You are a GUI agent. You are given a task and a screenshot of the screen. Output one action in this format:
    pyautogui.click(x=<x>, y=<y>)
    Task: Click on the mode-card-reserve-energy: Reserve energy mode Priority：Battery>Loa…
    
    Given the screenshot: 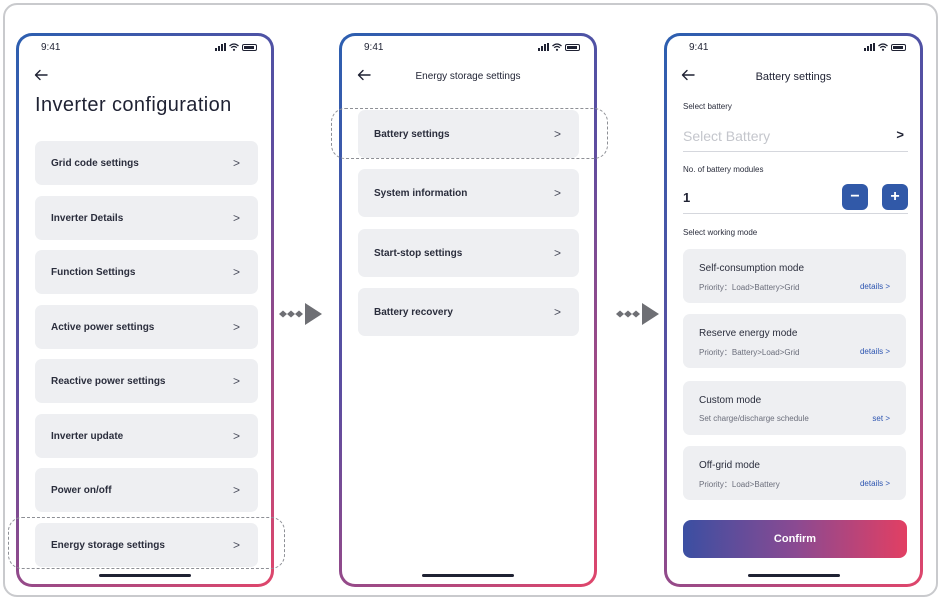 What is the action you would take?
    pyautogui.click(x=794, y=341)
    